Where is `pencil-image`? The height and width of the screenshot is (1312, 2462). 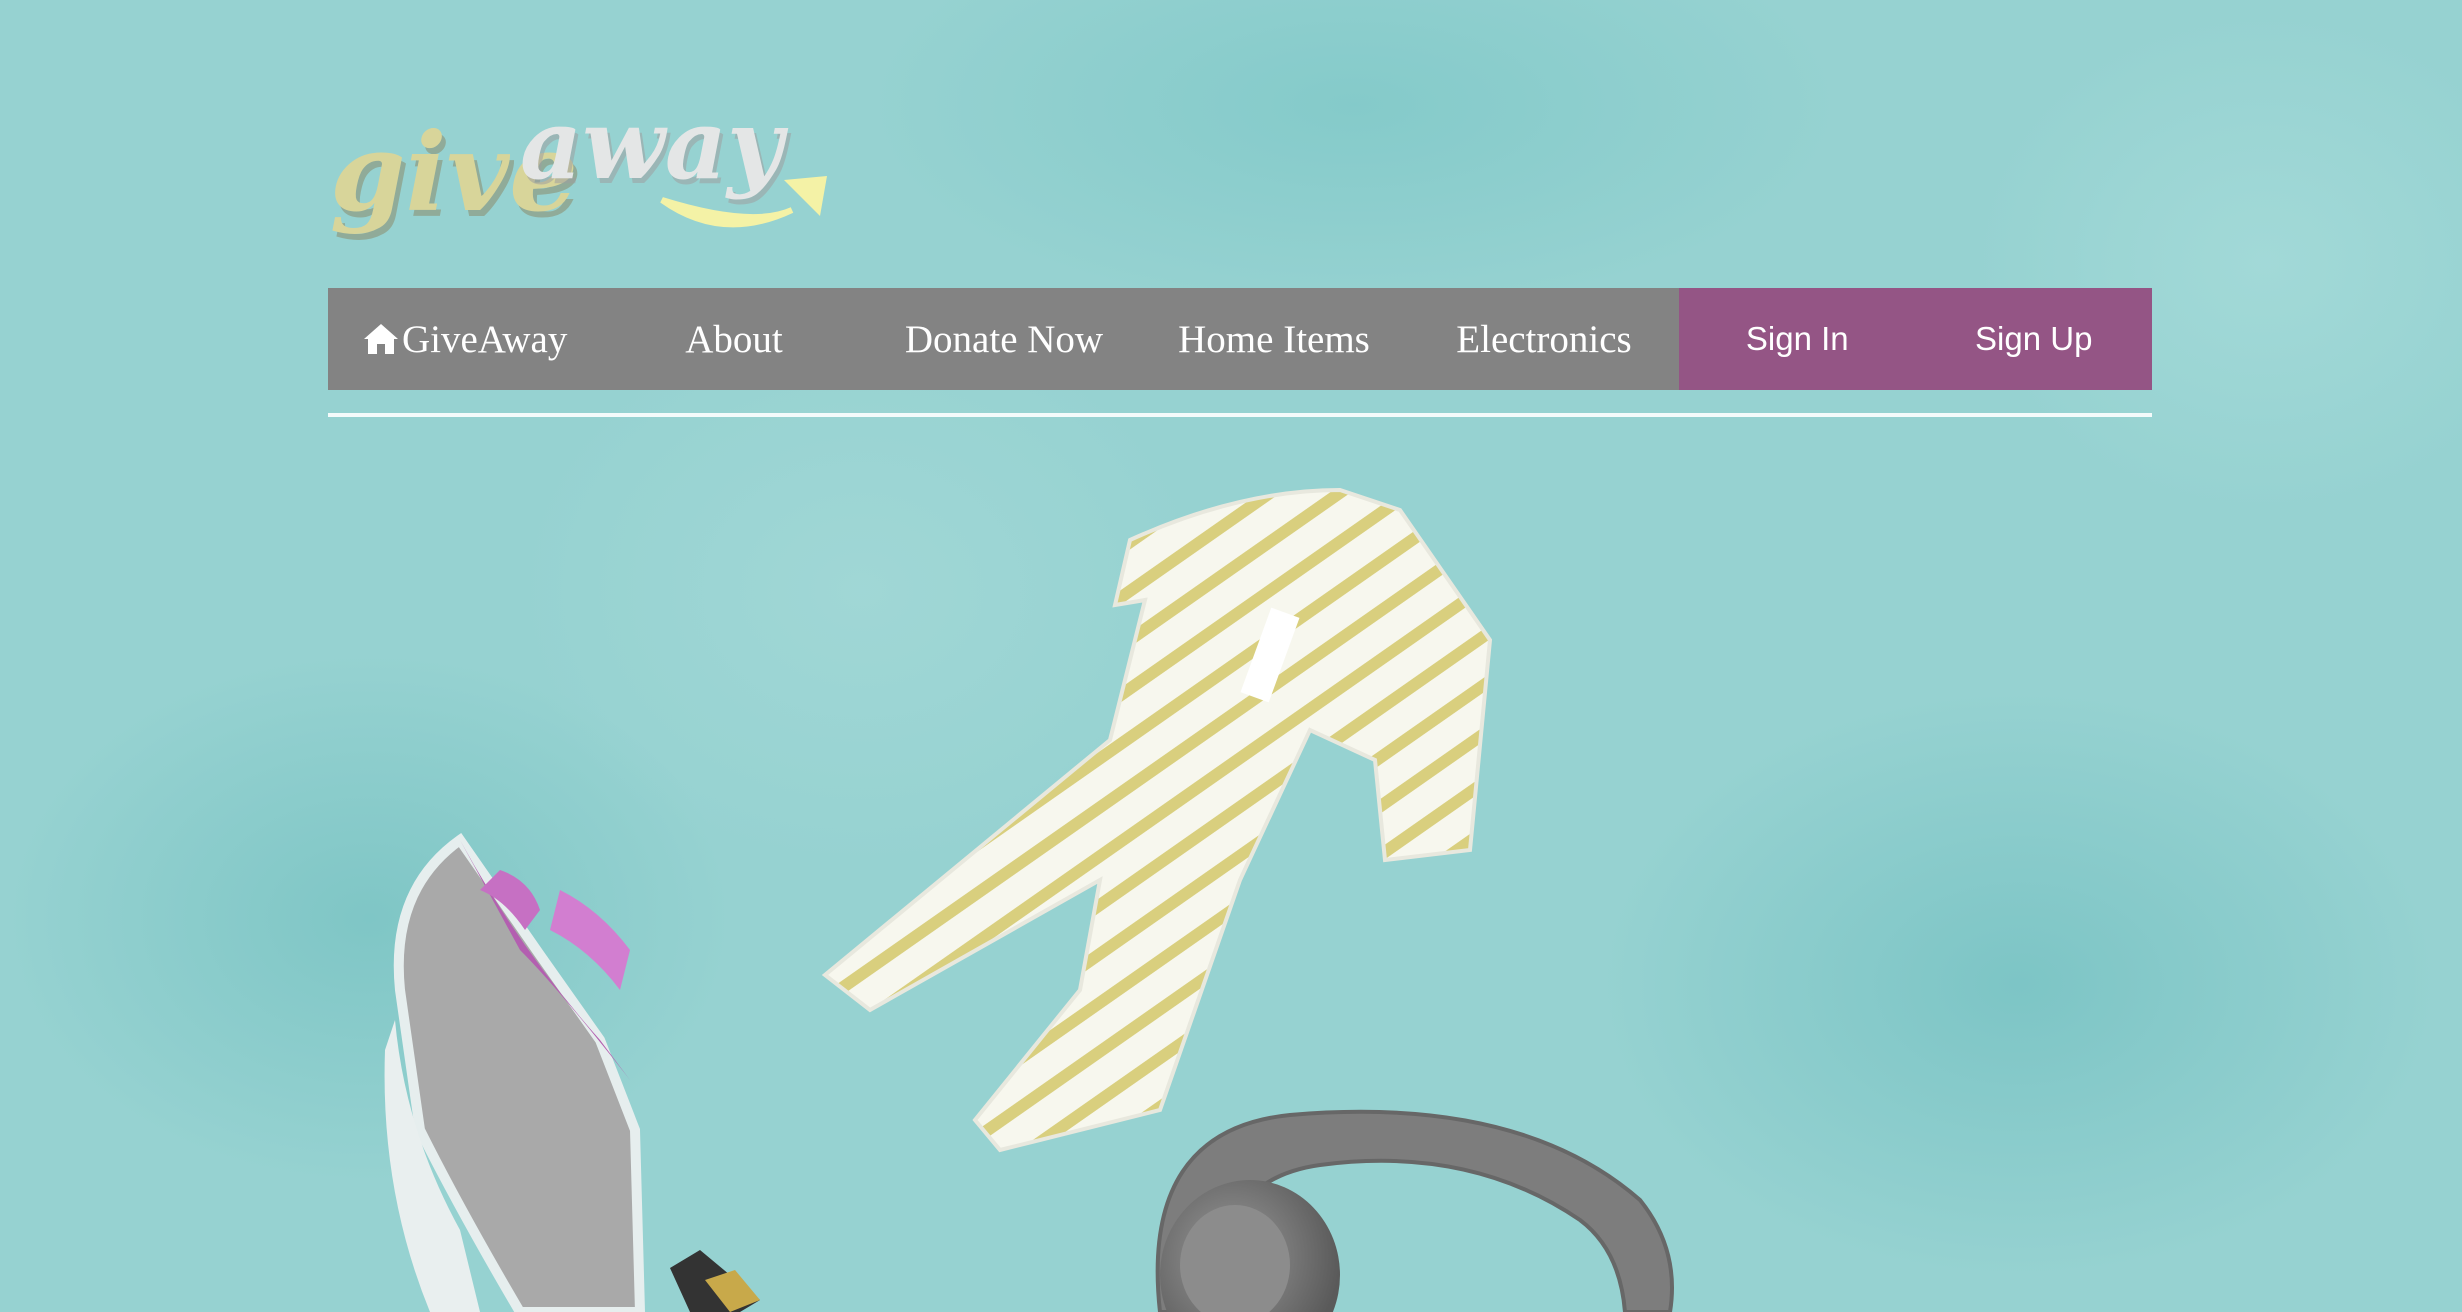 pencil-image is located at coordinates (715, 1281).